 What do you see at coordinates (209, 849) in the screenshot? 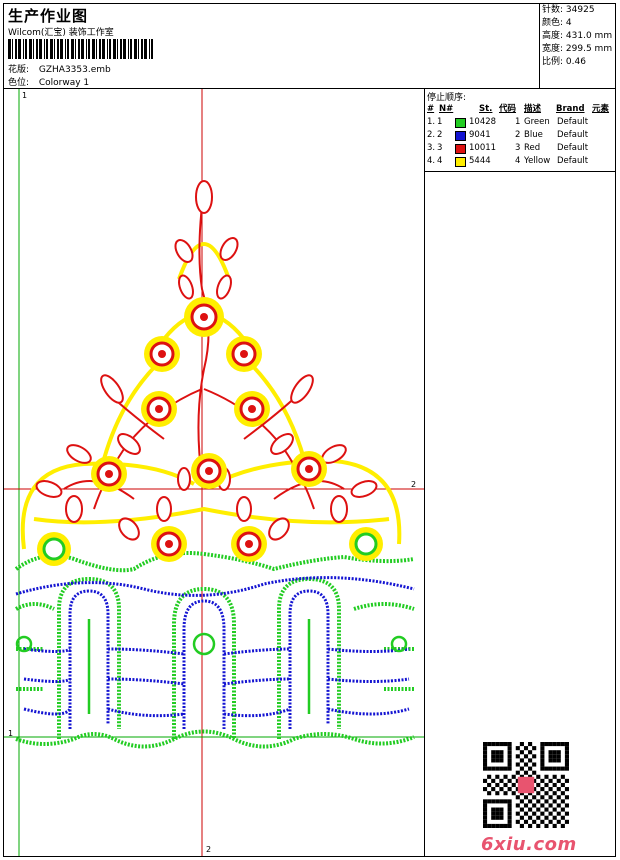
I see `guide-label-bottom: 2` at bounding box center [209, 849].